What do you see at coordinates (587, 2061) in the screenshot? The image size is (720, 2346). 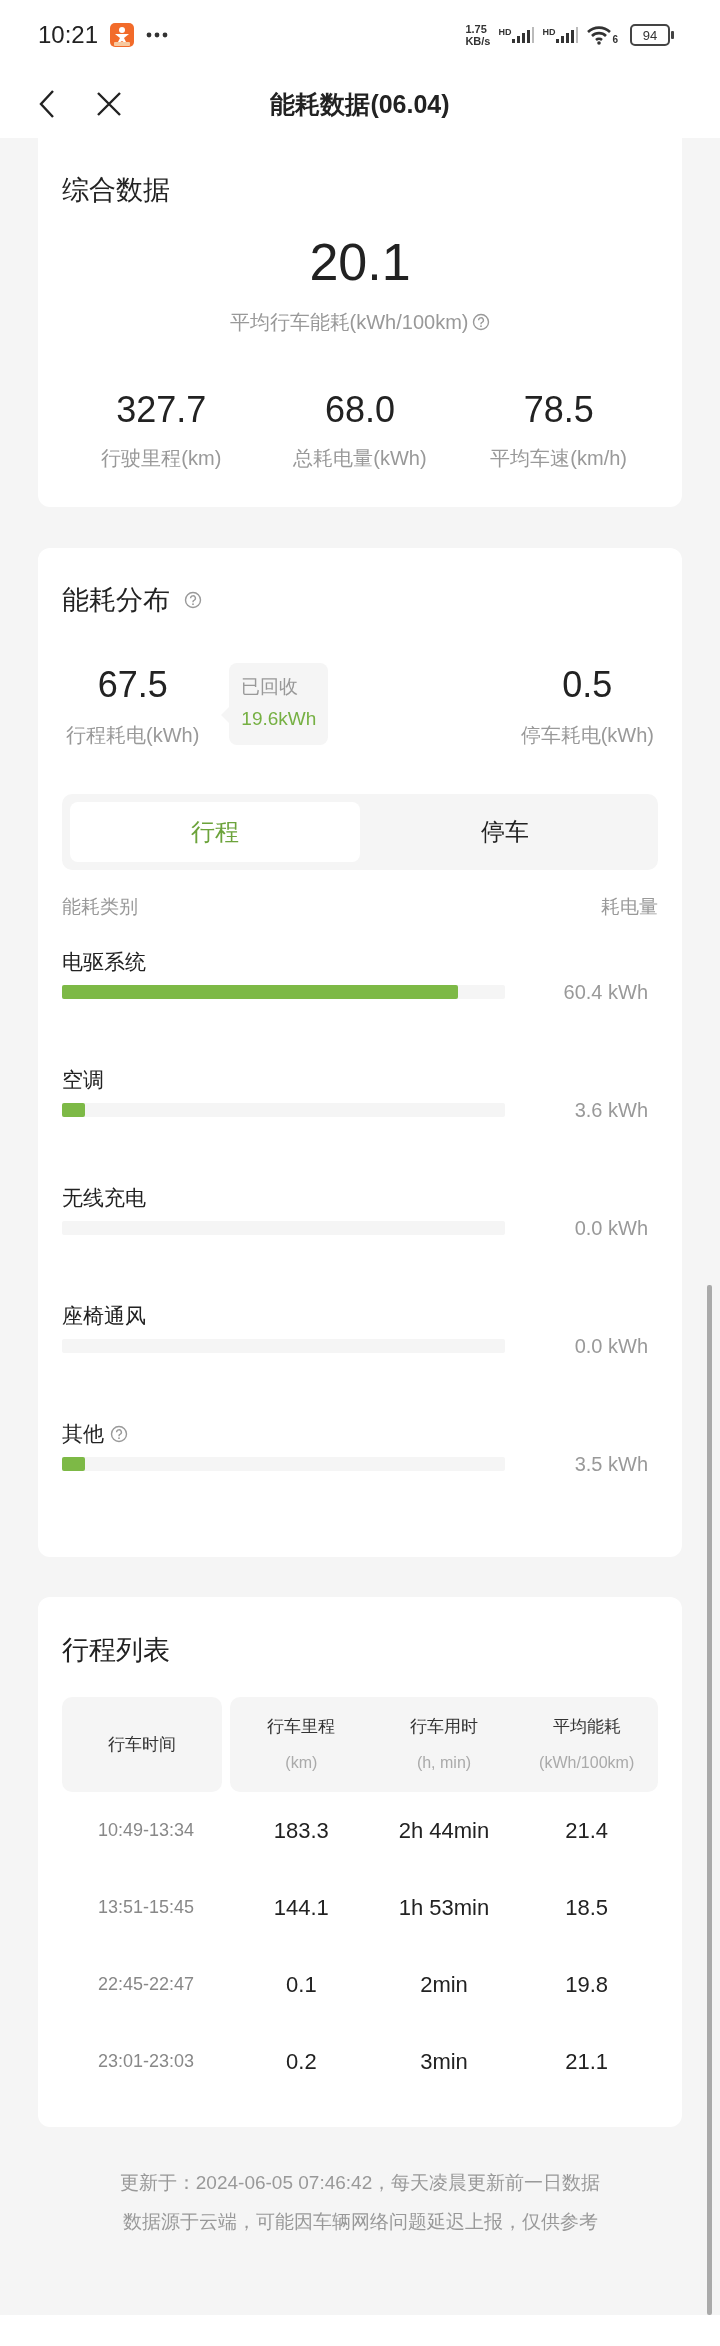 I see `table-cell: 21.1` at bounding box center [587, 2061].